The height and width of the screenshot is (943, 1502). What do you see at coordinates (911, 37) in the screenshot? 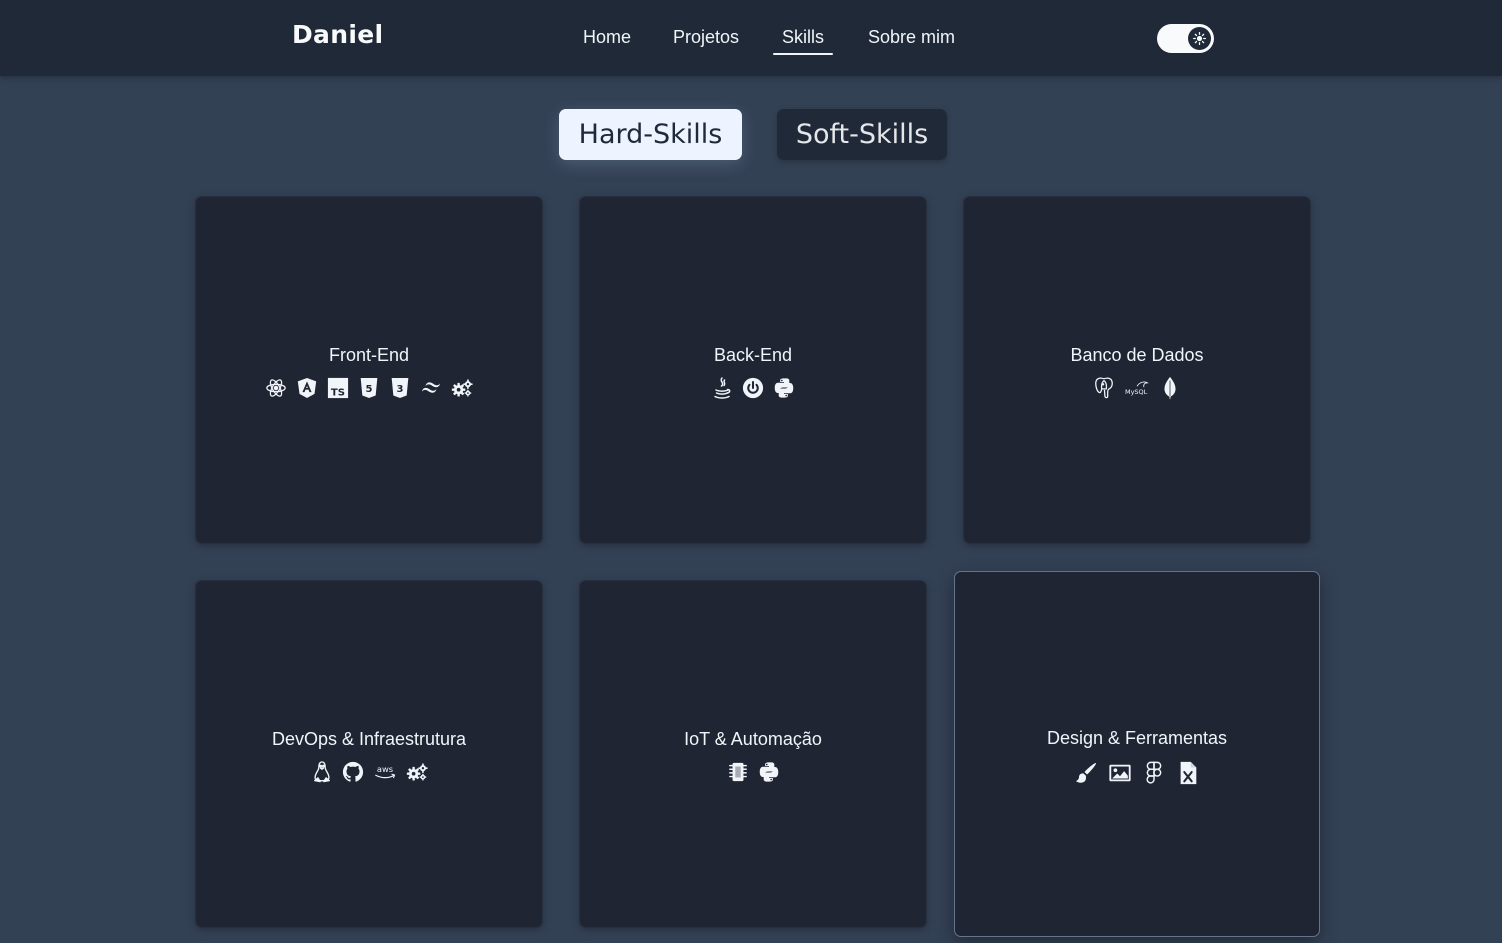
I see `nav-link-sobre-mim: Sobre mim` at bounding box center [911, 37].